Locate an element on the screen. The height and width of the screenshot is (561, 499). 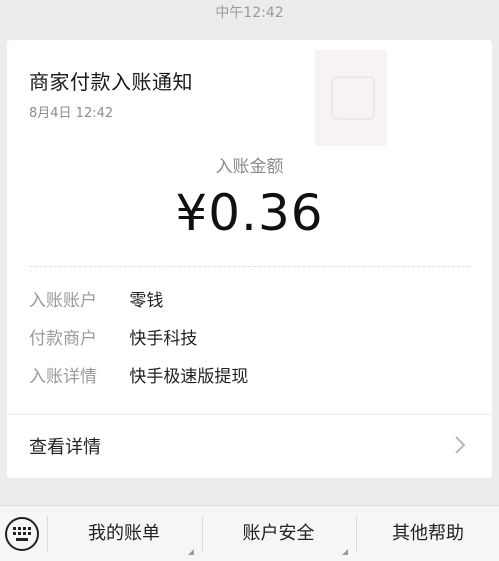
chat-timestamp: 中午12:42 is located at coordinates (249, 13).